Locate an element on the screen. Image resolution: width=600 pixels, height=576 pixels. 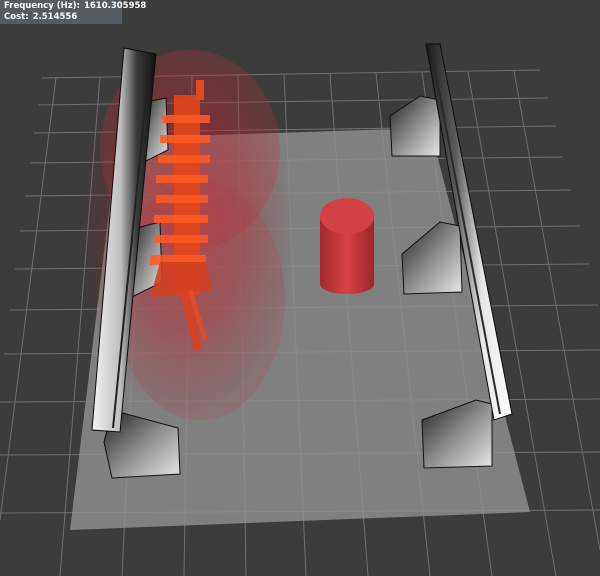
cost-value: 2.514556 is located at coordinates (55, 17).